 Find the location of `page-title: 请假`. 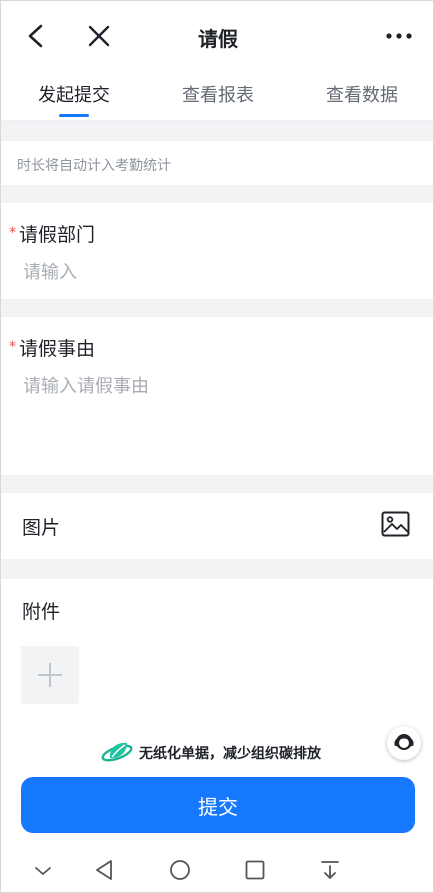

page-title: 请假 is located at coordinates (218, 39).